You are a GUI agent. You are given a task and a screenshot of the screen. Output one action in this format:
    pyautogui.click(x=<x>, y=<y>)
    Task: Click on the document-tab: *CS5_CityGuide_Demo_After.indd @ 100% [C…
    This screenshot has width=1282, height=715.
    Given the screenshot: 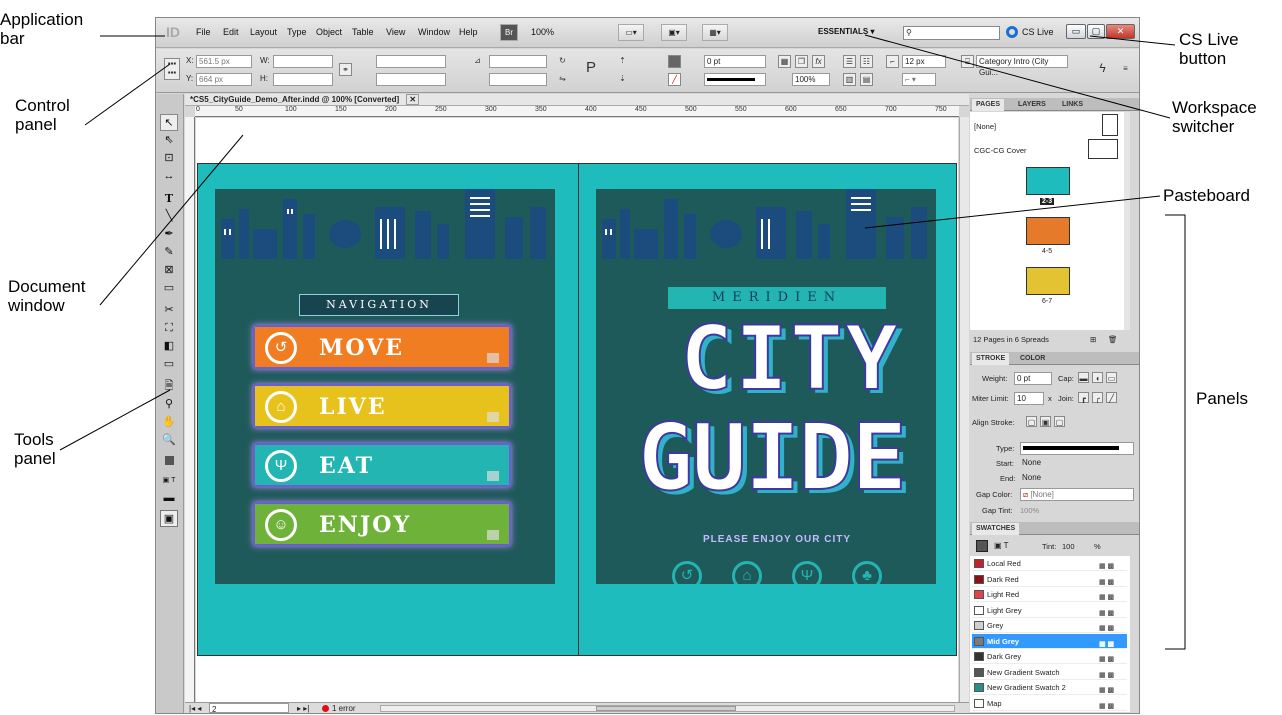 What is the action you would take?
    pyautogui.click(x=577, y=100)
    